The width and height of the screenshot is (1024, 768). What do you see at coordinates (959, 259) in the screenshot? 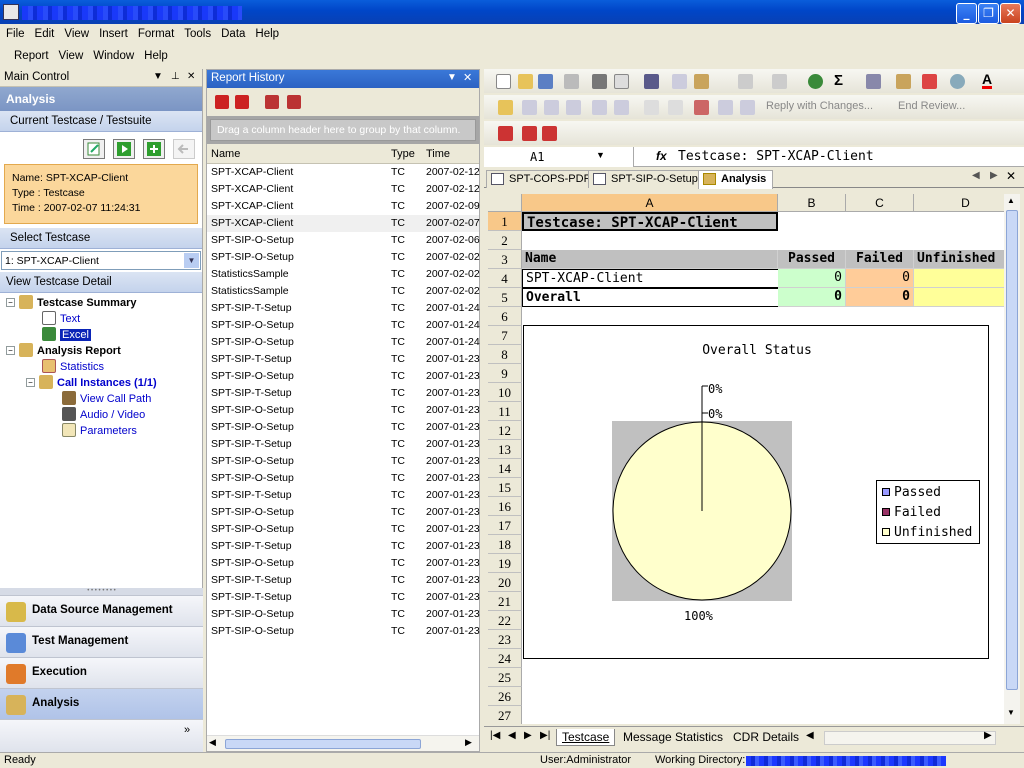
I see `cell-d3: Unfinished` at bounding box center [959, 259].